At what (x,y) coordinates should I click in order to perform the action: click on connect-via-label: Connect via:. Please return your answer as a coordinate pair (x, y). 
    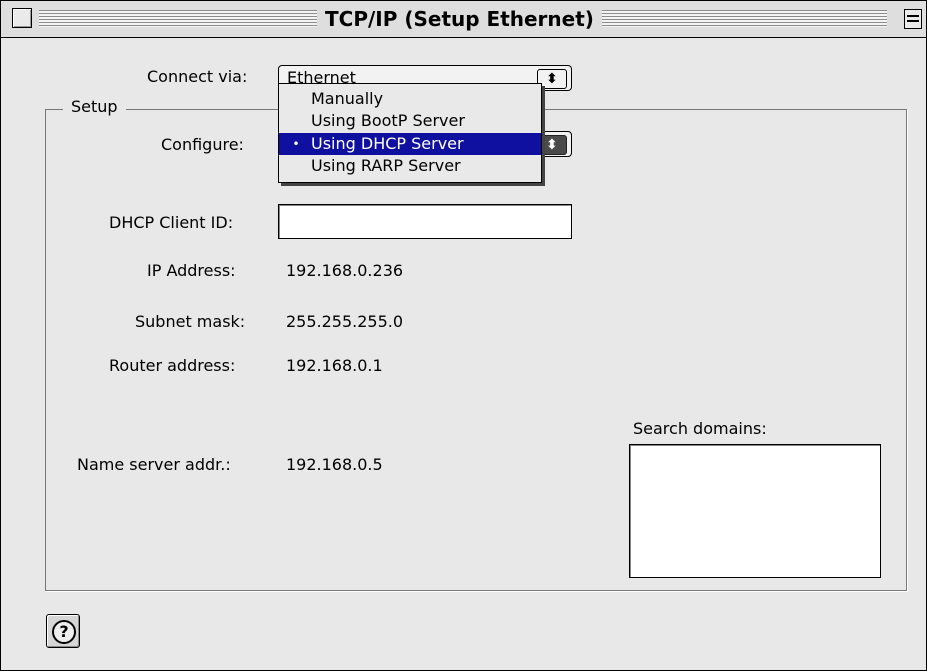
    Looking at the image, I should click on (197, 76).